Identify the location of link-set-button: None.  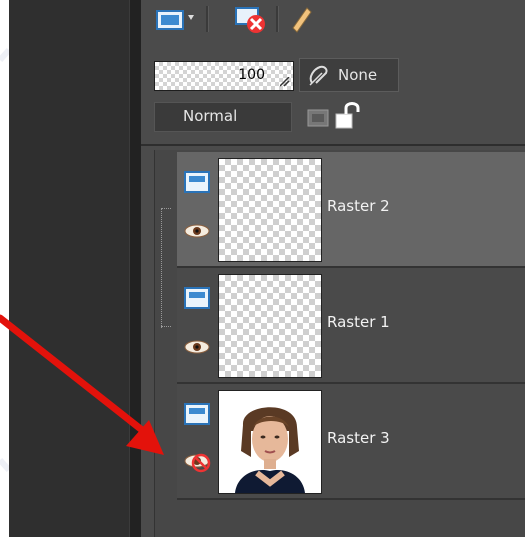
(349, 75).